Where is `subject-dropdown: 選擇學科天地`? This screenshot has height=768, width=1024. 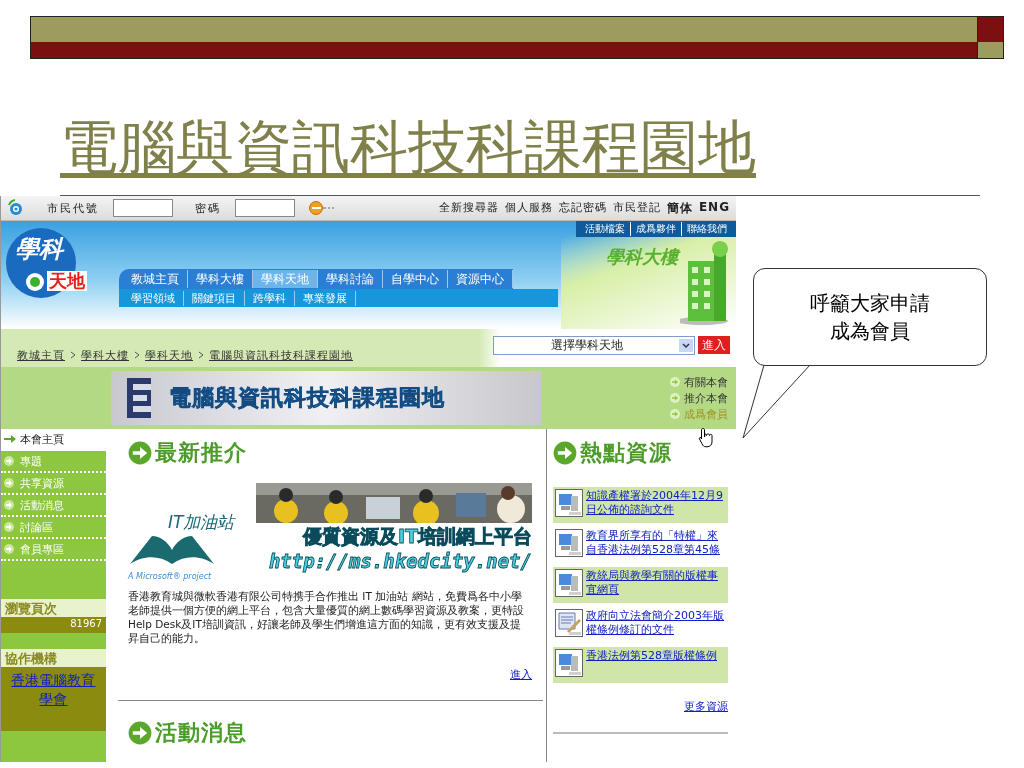
subject-dropdown: 選擇學科天地 is located at coordinates (594, 345).